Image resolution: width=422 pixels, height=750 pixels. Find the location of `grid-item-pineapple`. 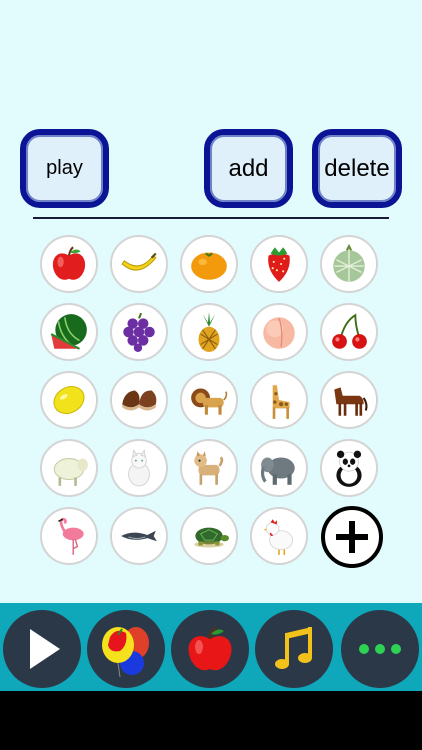

grid-item-pineapple is located at coordinates (209, 332).